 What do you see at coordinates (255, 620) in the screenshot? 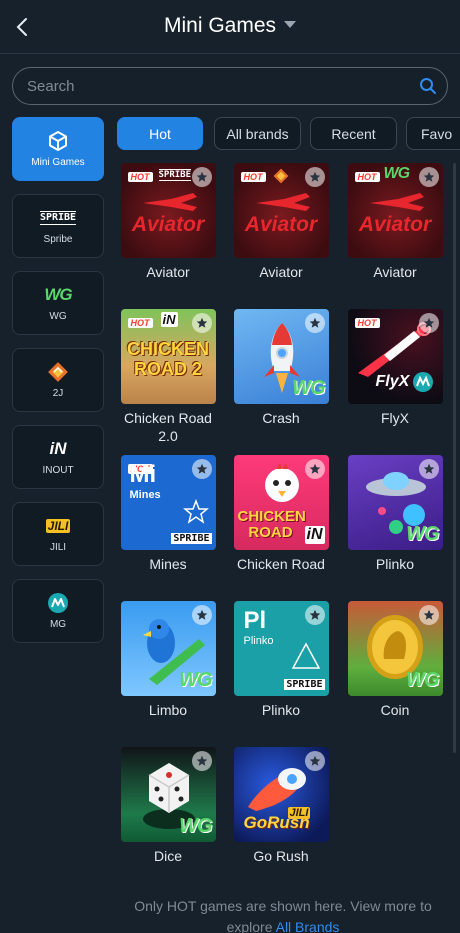
I see `game-art-title: Pl` at bounding box center [255, 620].